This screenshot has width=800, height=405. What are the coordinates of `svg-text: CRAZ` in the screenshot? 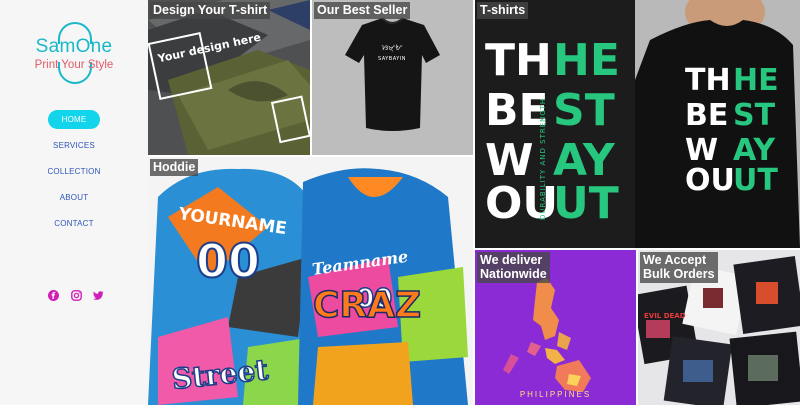 It's located at (367, 305).